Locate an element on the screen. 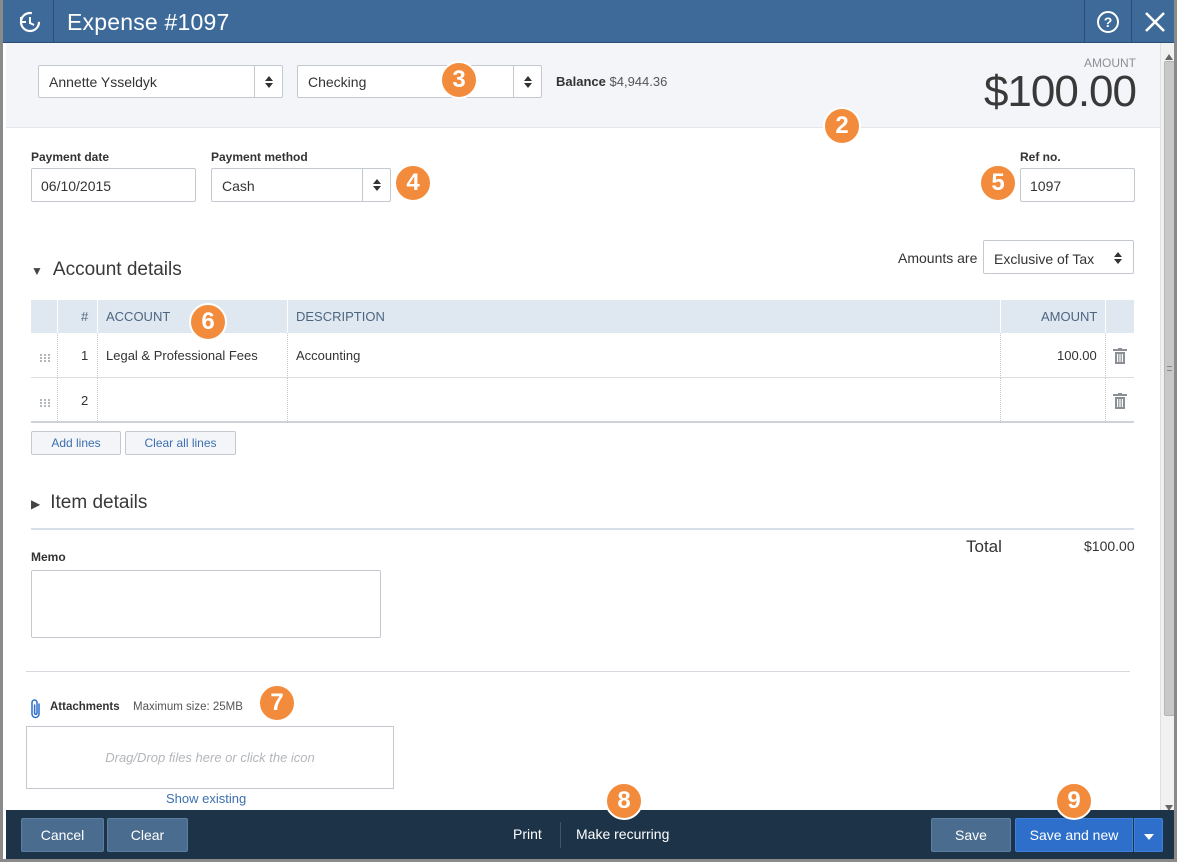 The width and height of the screenshot is (1177, 862). amounts-are-value: Exclusive of Tax is located at coordinates (1044, 259).